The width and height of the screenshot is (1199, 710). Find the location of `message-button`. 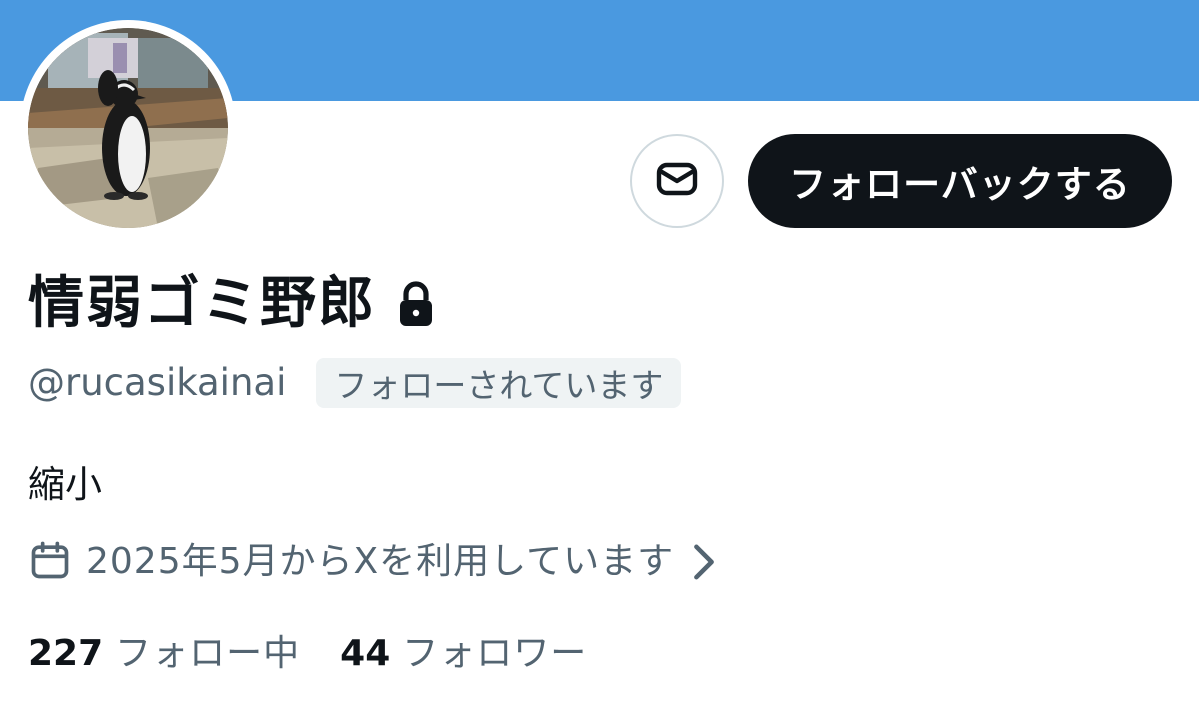

message-button is located at coordinates (677, 181).